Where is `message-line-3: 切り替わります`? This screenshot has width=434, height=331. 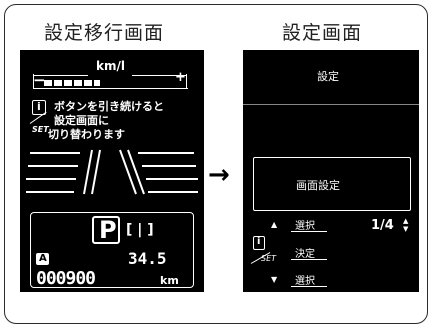 message-line-3: 切り替わります is located at coordinates (86, 134).